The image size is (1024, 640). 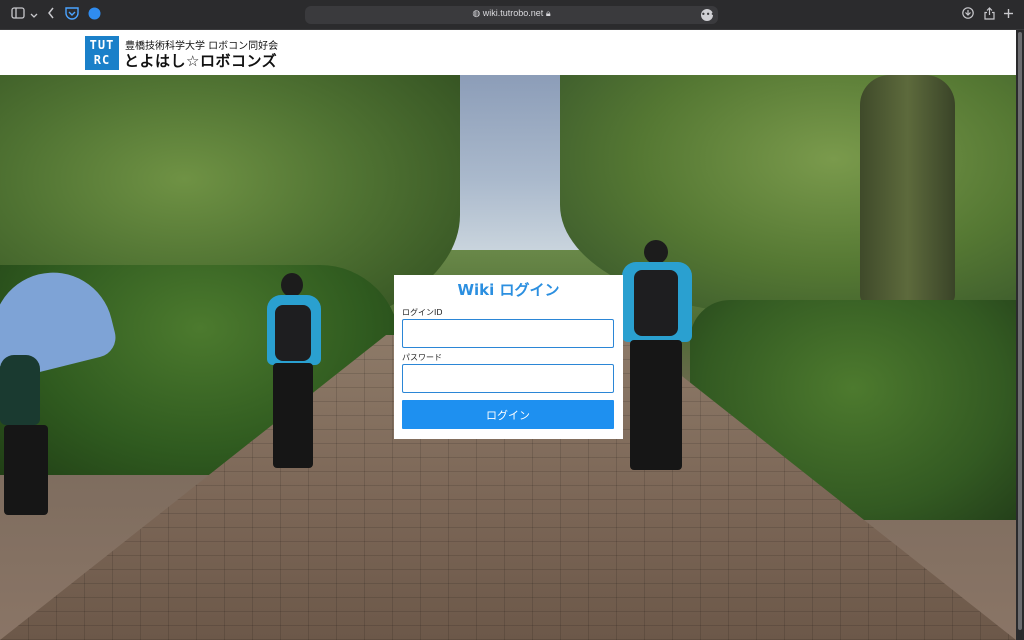 What do you see at coordinates (476, 13) in the screenshot?
I see `globe-icon: ◍` at bounding box center [476, 13].